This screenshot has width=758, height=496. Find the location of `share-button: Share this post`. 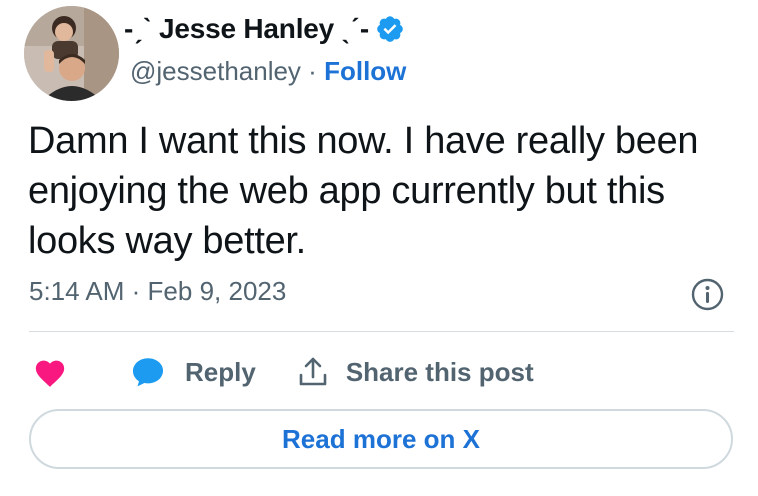

share-button: Share this post is located at coordinates (415, 372).